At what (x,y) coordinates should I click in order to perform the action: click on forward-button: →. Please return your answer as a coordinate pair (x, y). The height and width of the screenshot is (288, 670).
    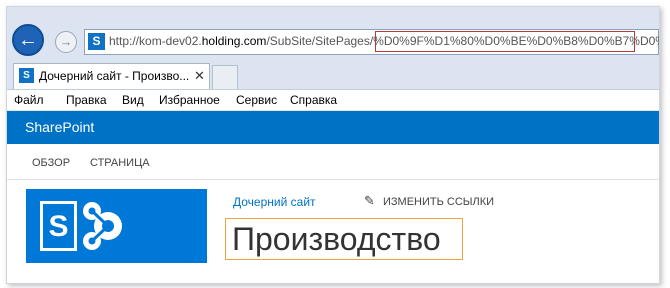
    Looking at the image, I should click on (66, 42).